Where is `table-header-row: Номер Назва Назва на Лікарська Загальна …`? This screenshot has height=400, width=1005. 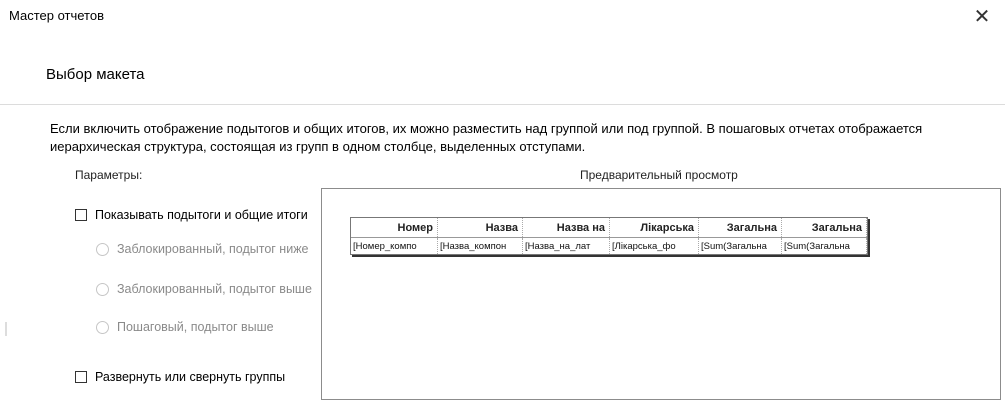 table-header-row: Номер Назва Назва на Лікарська Загальна … is located at coordinates (609, 228).